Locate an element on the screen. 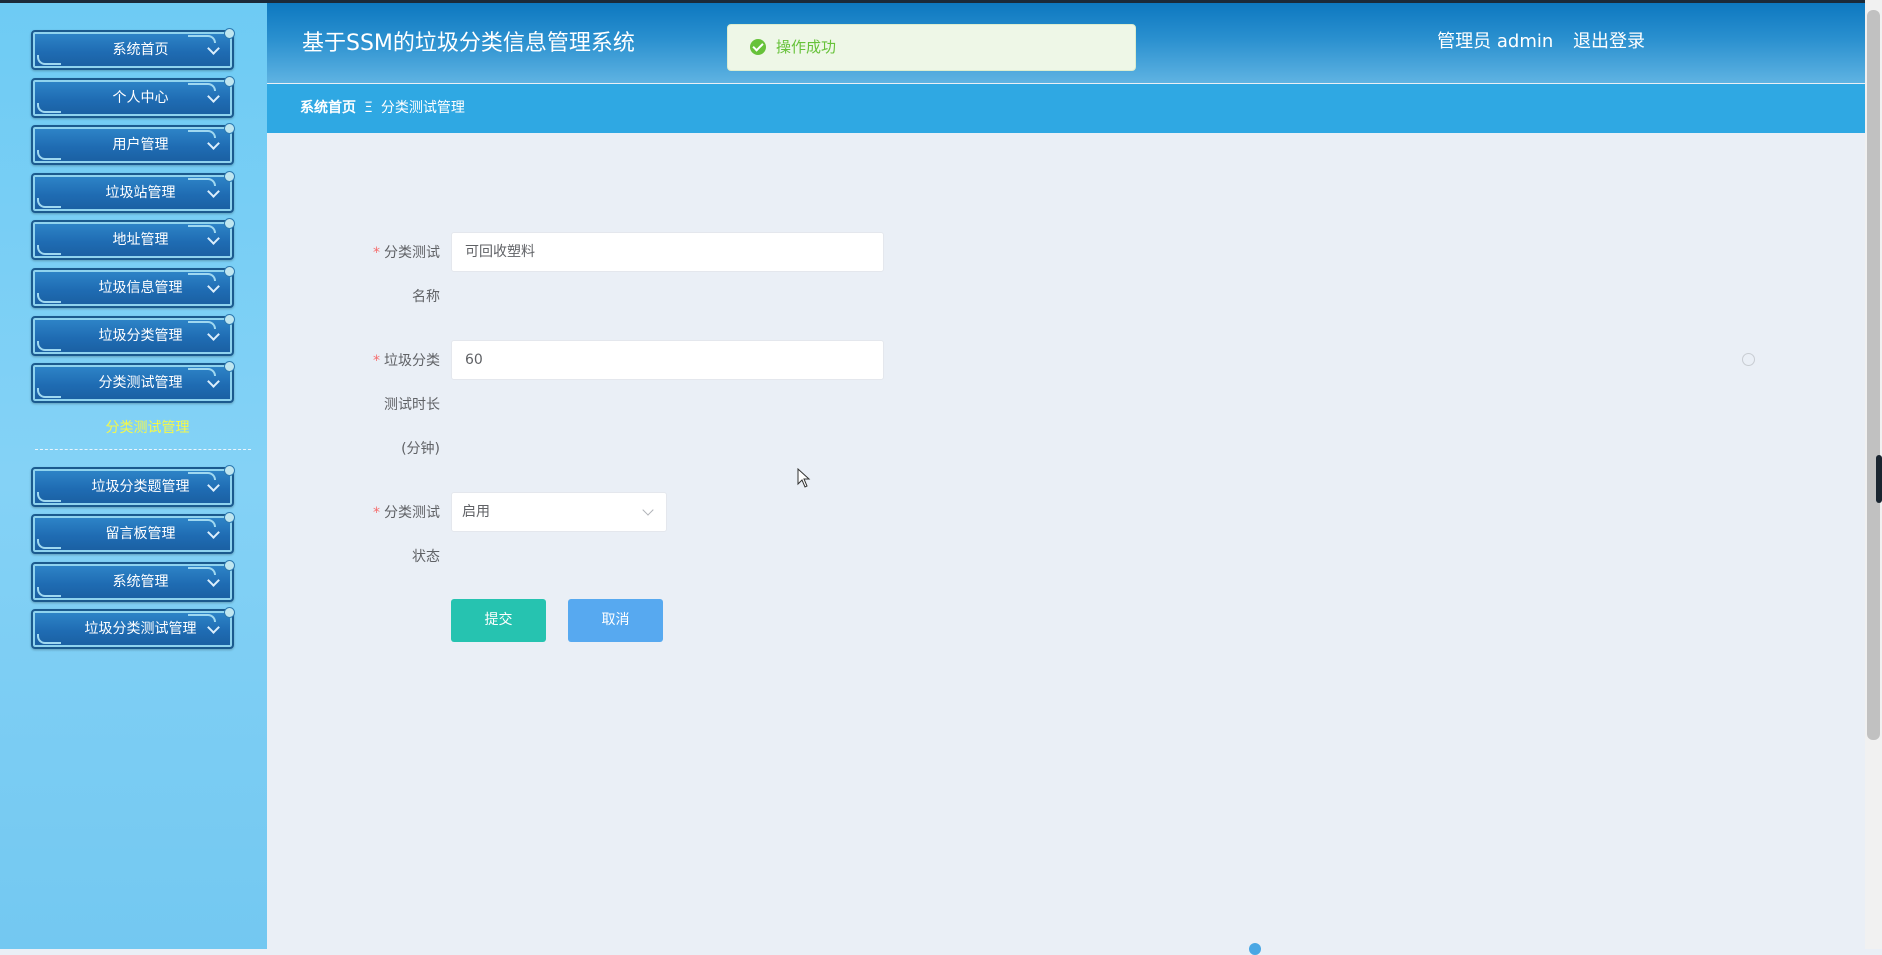 This screenshot has width=1882, height=955. sidebar-item-question-bank: 垃圾分类题管理 is located at coordinates (133, 486).